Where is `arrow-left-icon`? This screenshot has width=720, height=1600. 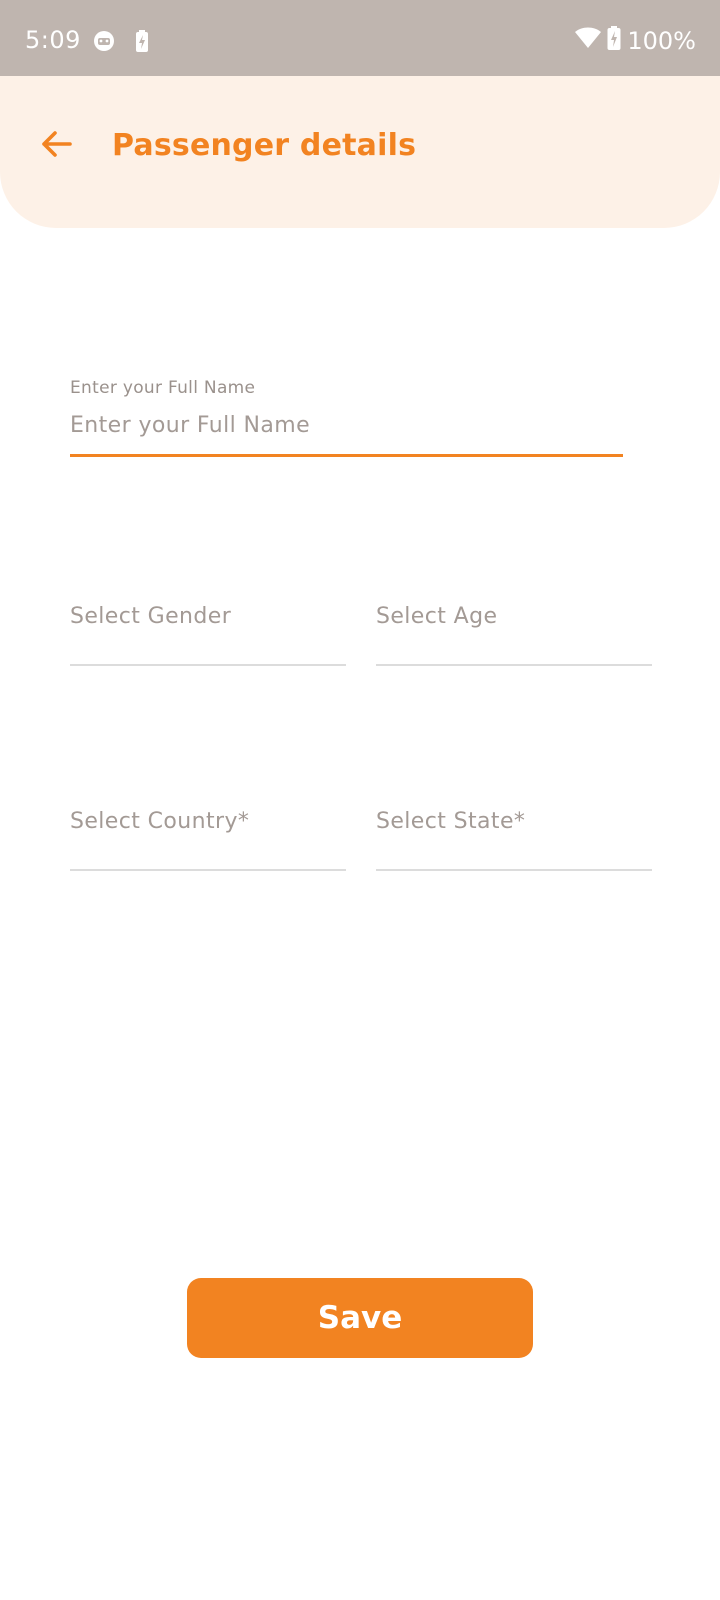
arrow-left-icon is located at coordinates (56, 146).